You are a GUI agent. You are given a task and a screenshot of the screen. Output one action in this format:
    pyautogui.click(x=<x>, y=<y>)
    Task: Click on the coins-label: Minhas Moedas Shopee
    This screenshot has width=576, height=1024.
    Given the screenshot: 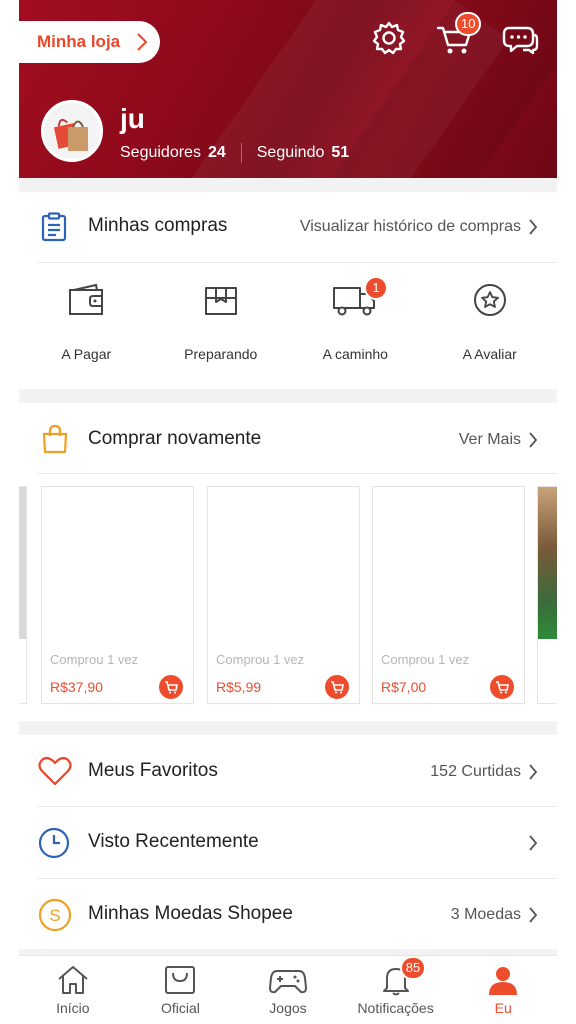 What is the action you would take?
    pyautogui.click(x=190, y=913)
    